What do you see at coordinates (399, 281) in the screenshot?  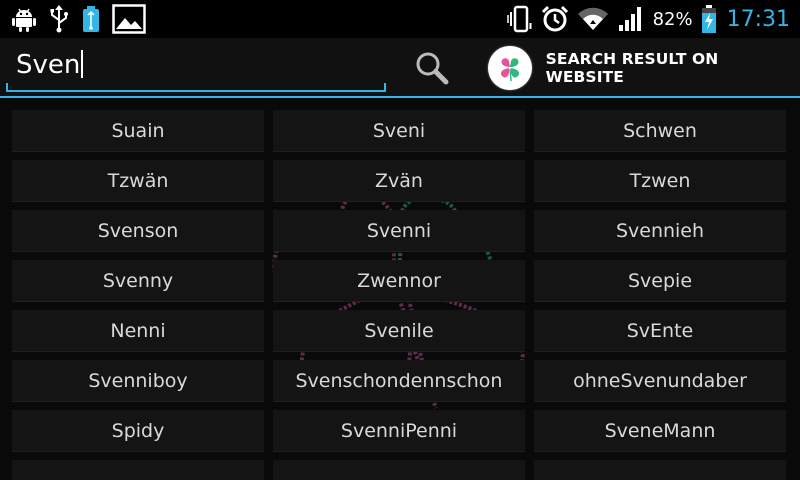 I see `result-cell: Zwennor` at bounding box center [399, 281].